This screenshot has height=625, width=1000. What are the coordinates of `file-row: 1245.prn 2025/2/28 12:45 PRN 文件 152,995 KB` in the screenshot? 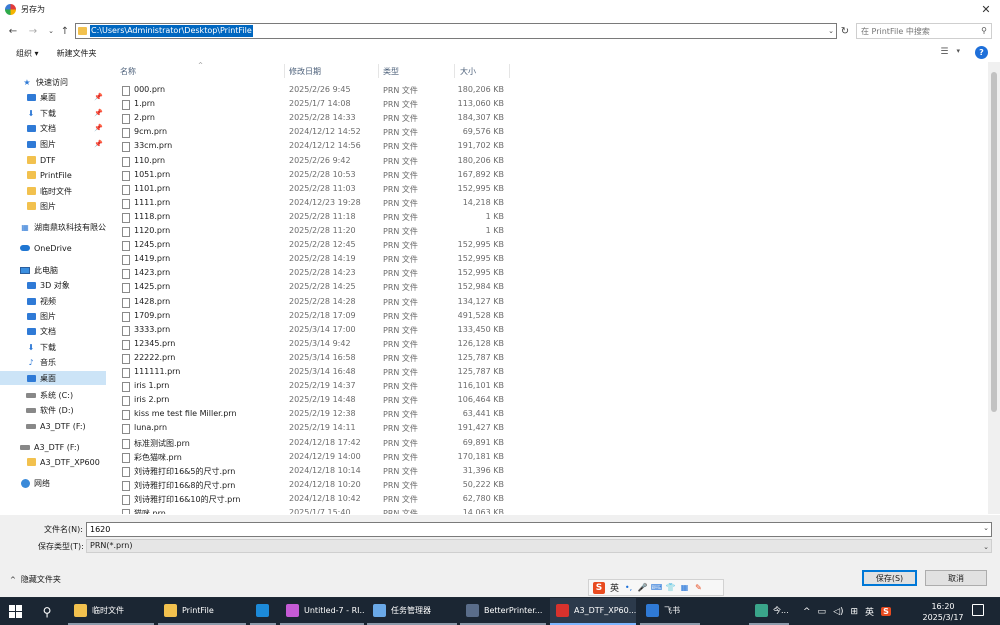 It's located at (372, 246).